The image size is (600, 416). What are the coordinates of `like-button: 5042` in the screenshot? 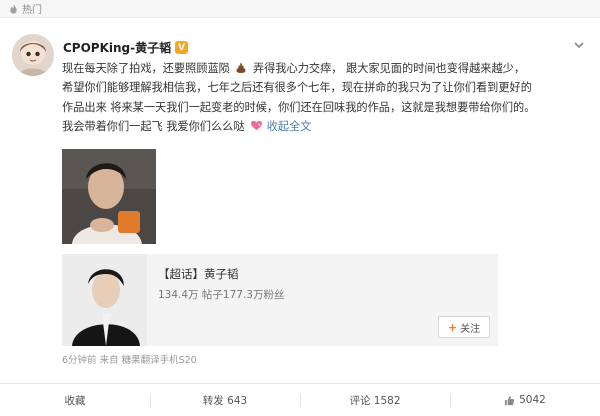 It's located at (525, 400).